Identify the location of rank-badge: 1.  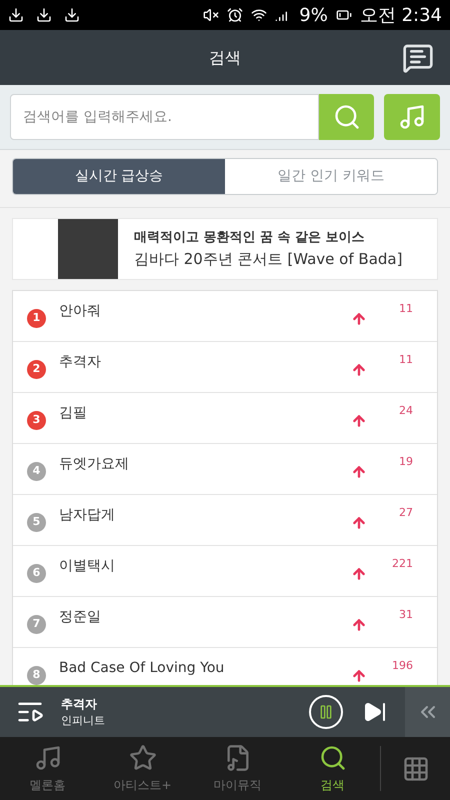
(36, 318).